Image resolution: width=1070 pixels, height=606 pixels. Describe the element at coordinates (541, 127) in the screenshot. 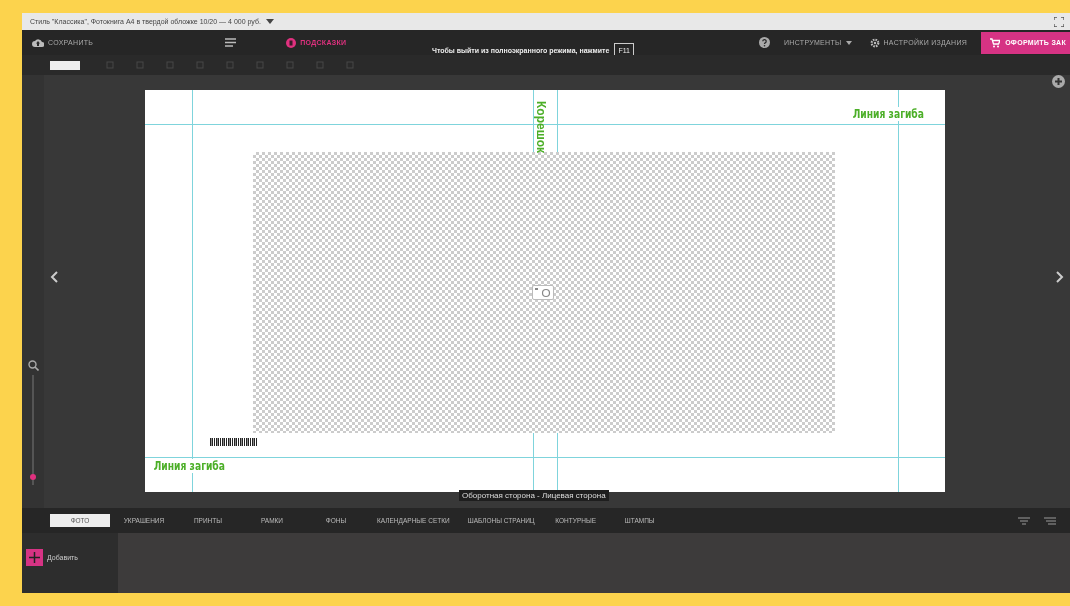

I see `spine-label: Корешок` at that location.